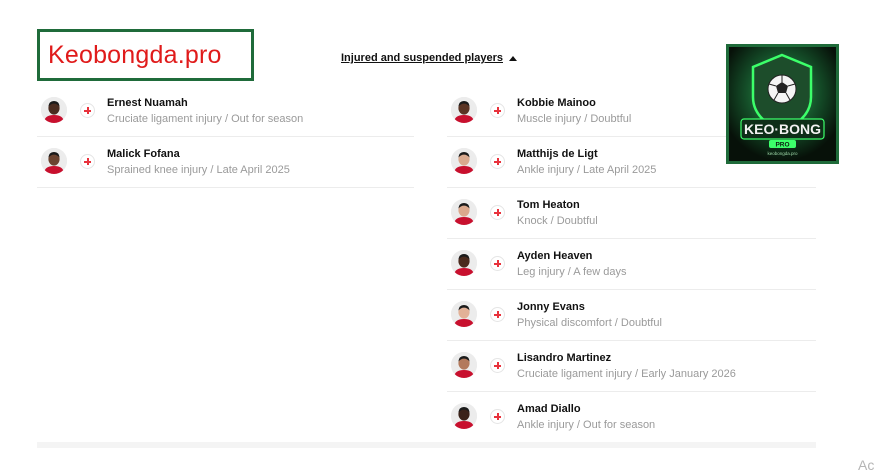 This screenshot has width=877, height=475. Describe the element at coordinates (574, 119) in the screenshot. I see `player-injury-status: Muscle injury / Doubtful` at that location.